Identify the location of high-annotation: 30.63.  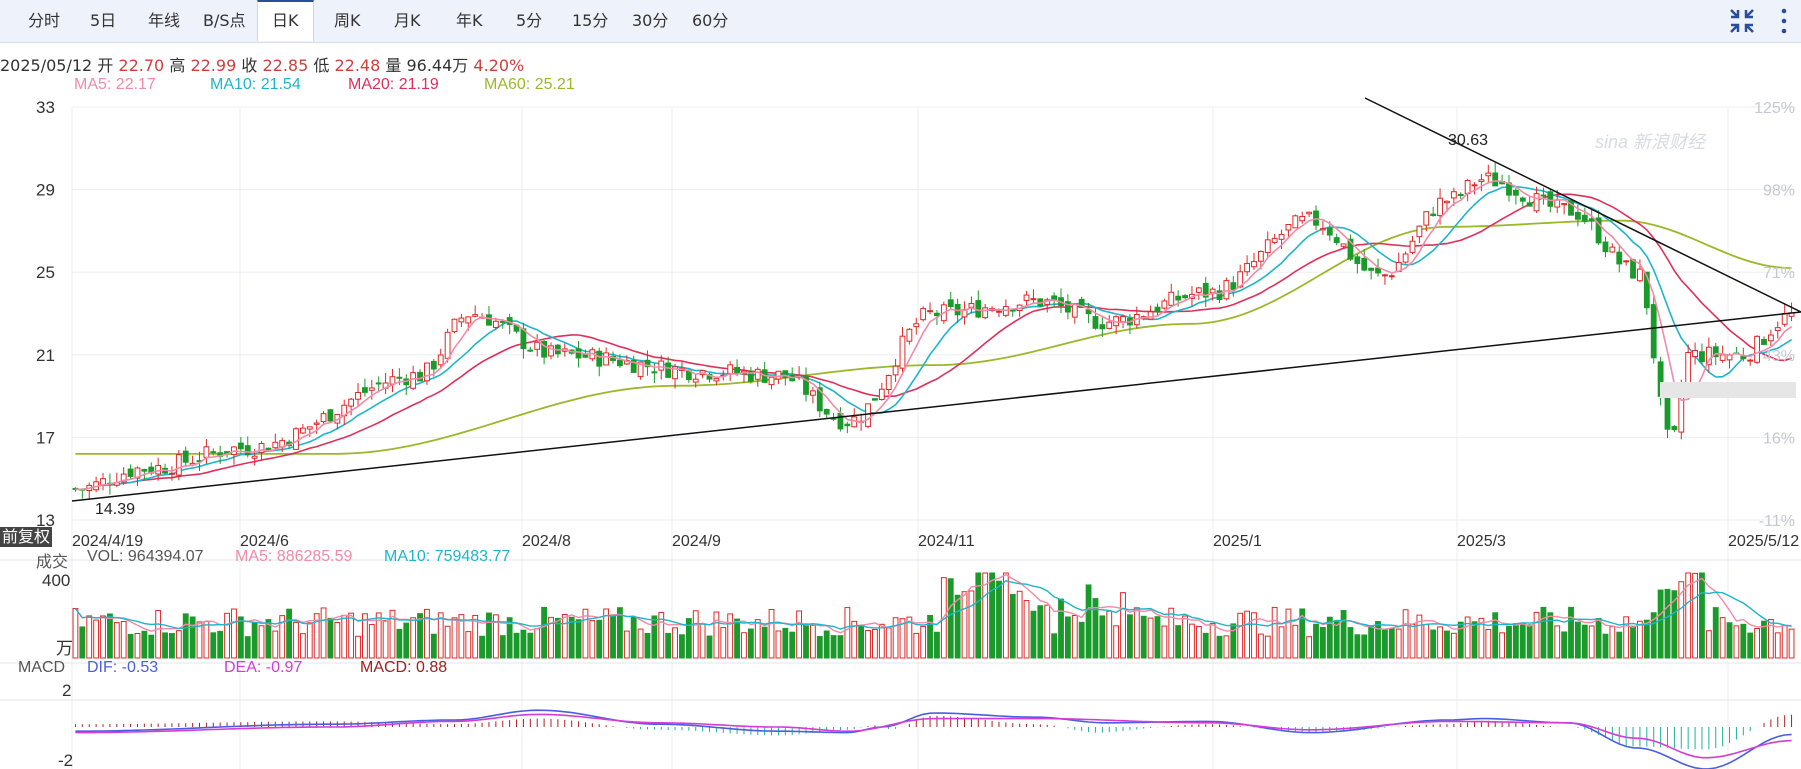
(1468, 140).